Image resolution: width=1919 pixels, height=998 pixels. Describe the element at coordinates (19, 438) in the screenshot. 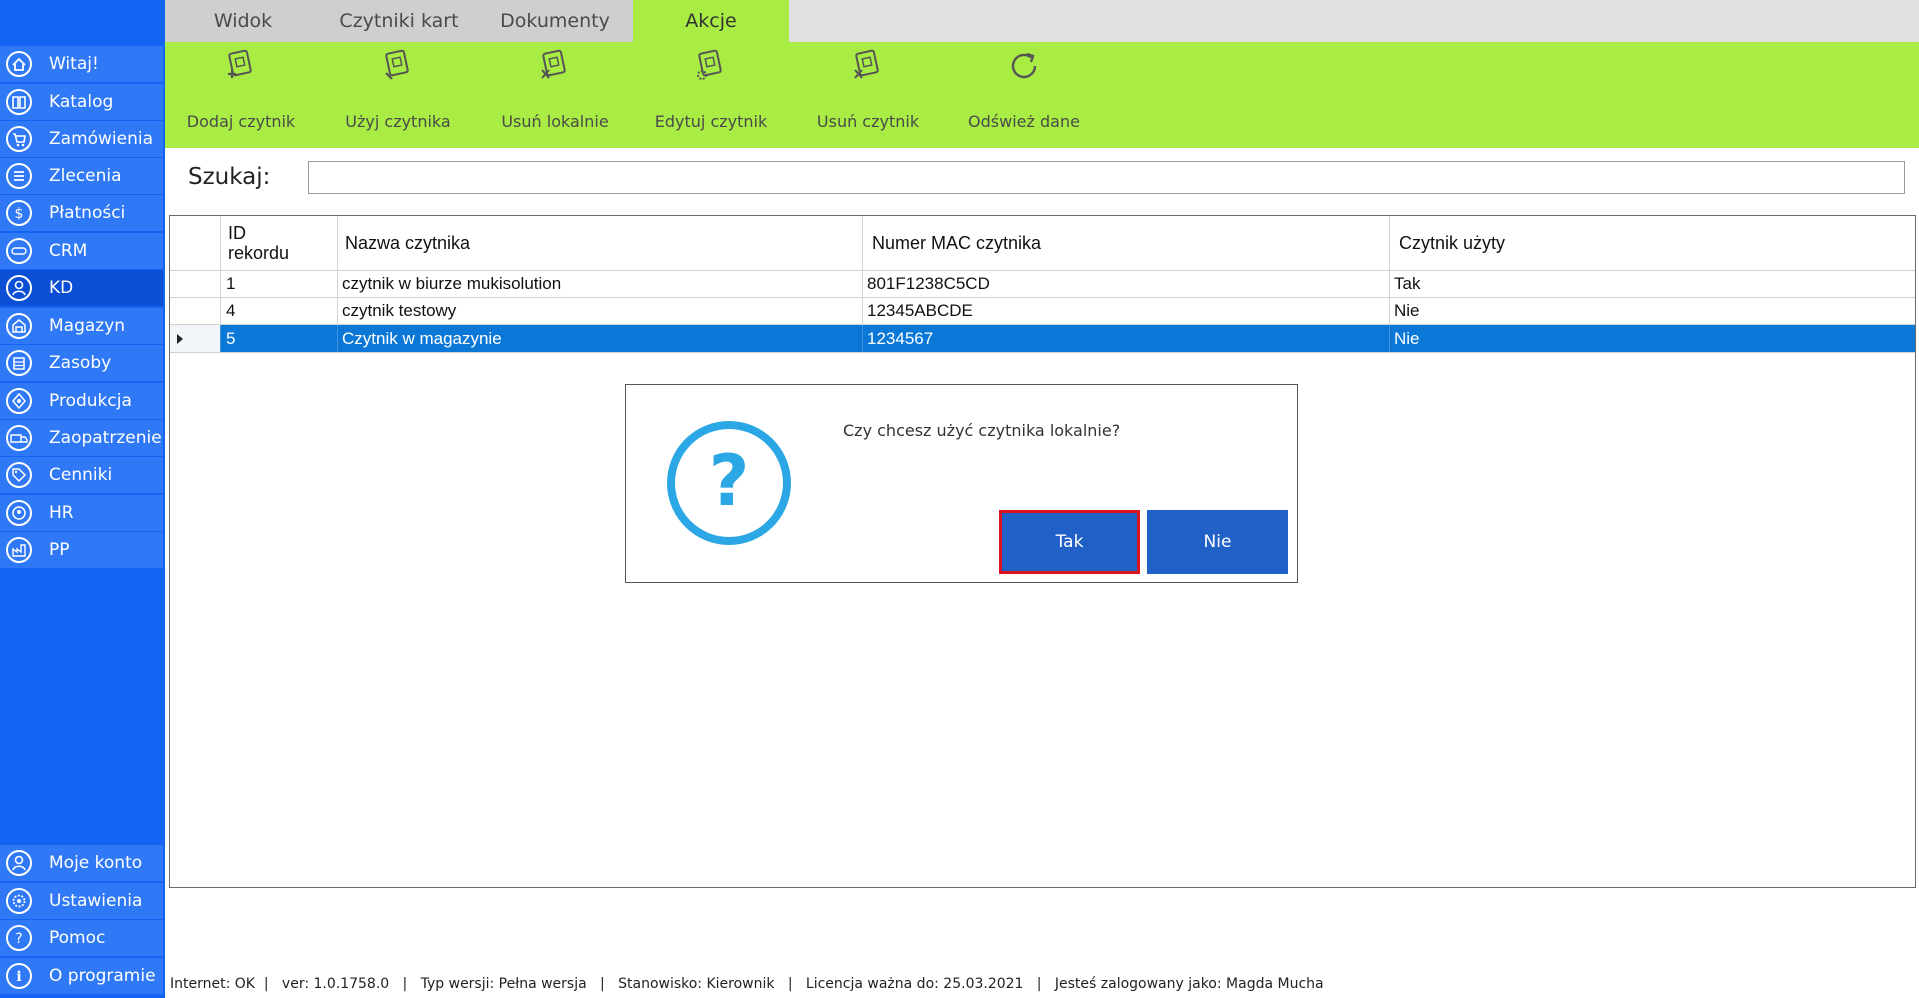

I see `truck-icon` at that location.